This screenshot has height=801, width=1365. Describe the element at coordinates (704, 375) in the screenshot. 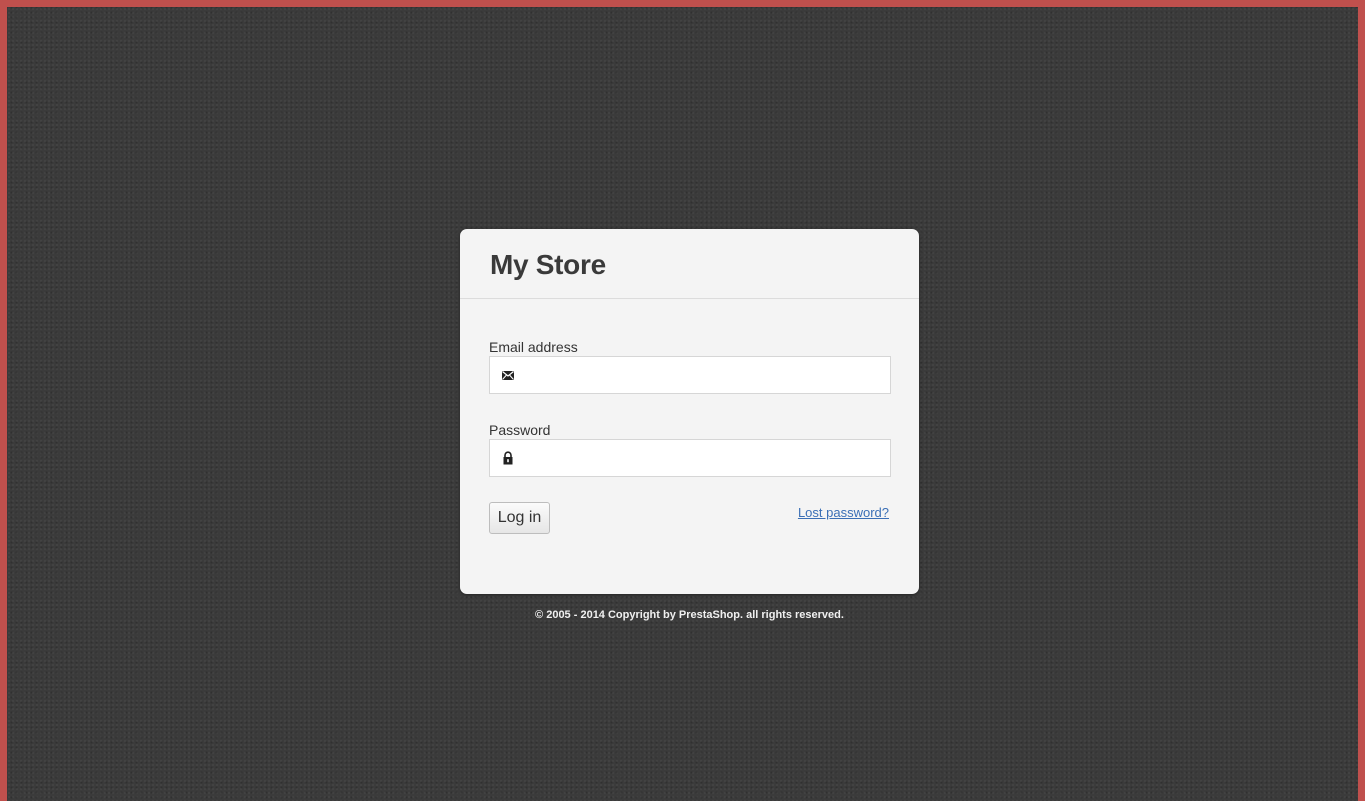

I see `email-input` at that location.